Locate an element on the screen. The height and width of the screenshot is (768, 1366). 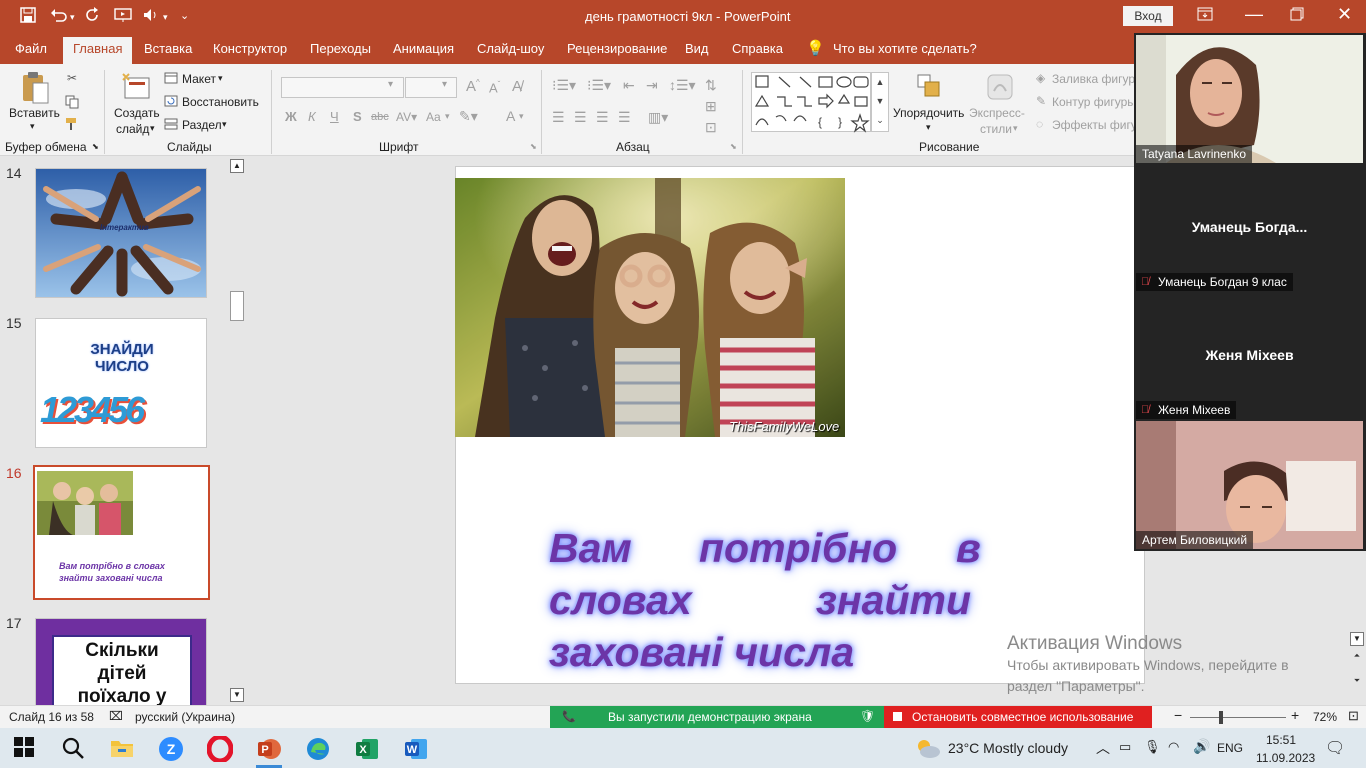
notifications-icon: 🗨 is located at coordinates (1335, 748).